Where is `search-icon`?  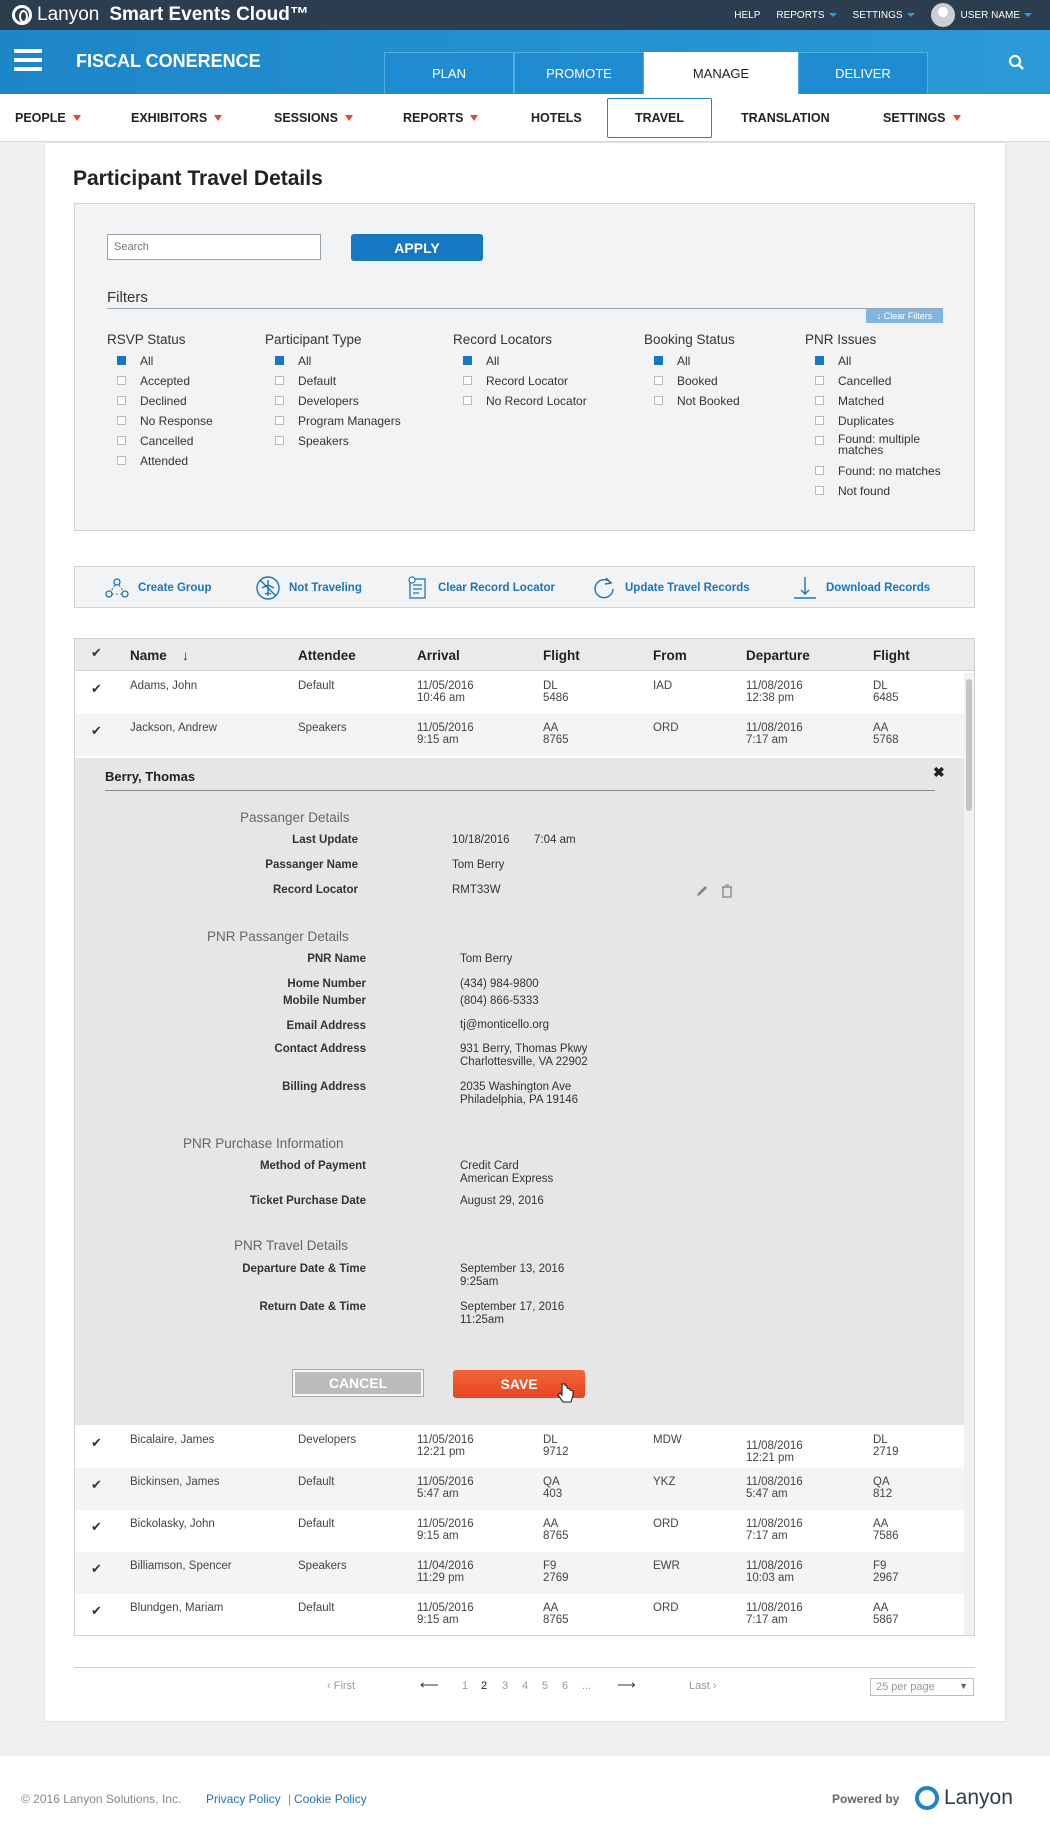
search-icon is located at coordinates (1017, 63).